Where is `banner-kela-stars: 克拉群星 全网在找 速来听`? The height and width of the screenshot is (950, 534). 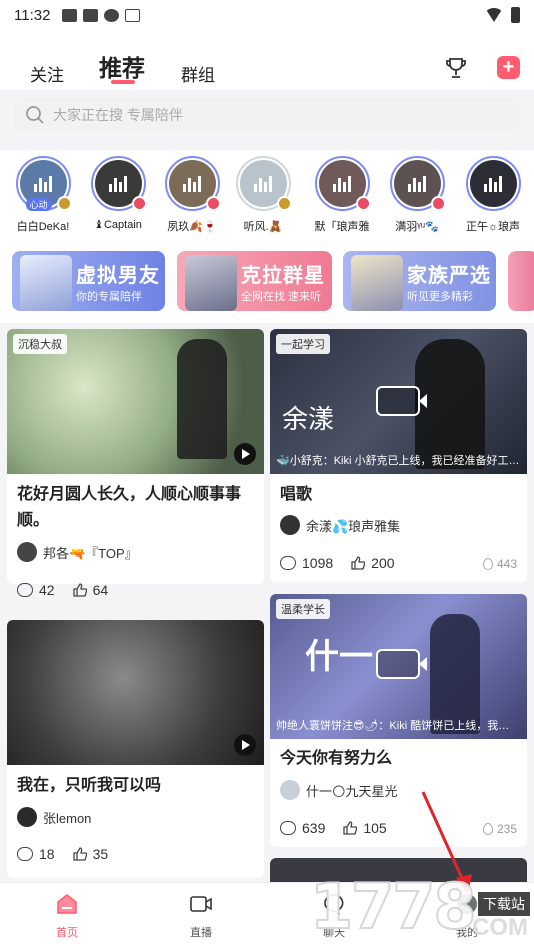
banner-kela-stars: 克拉群星 全网在找 速来听 is located at coordinates (254, 281).